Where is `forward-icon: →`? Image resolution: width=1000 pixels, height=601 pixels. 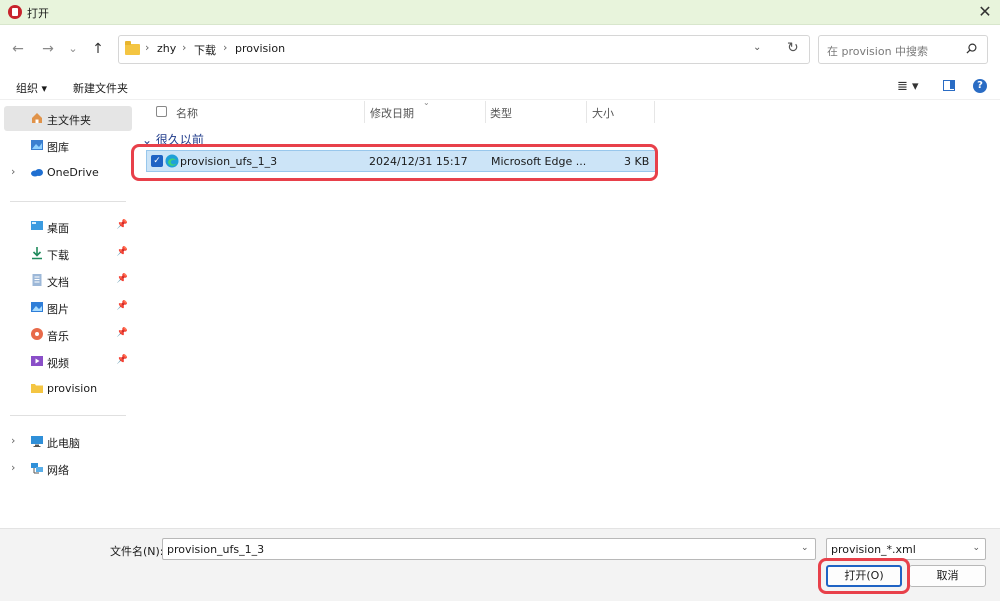
forward-icon: → is located at coordinates (48, 49).